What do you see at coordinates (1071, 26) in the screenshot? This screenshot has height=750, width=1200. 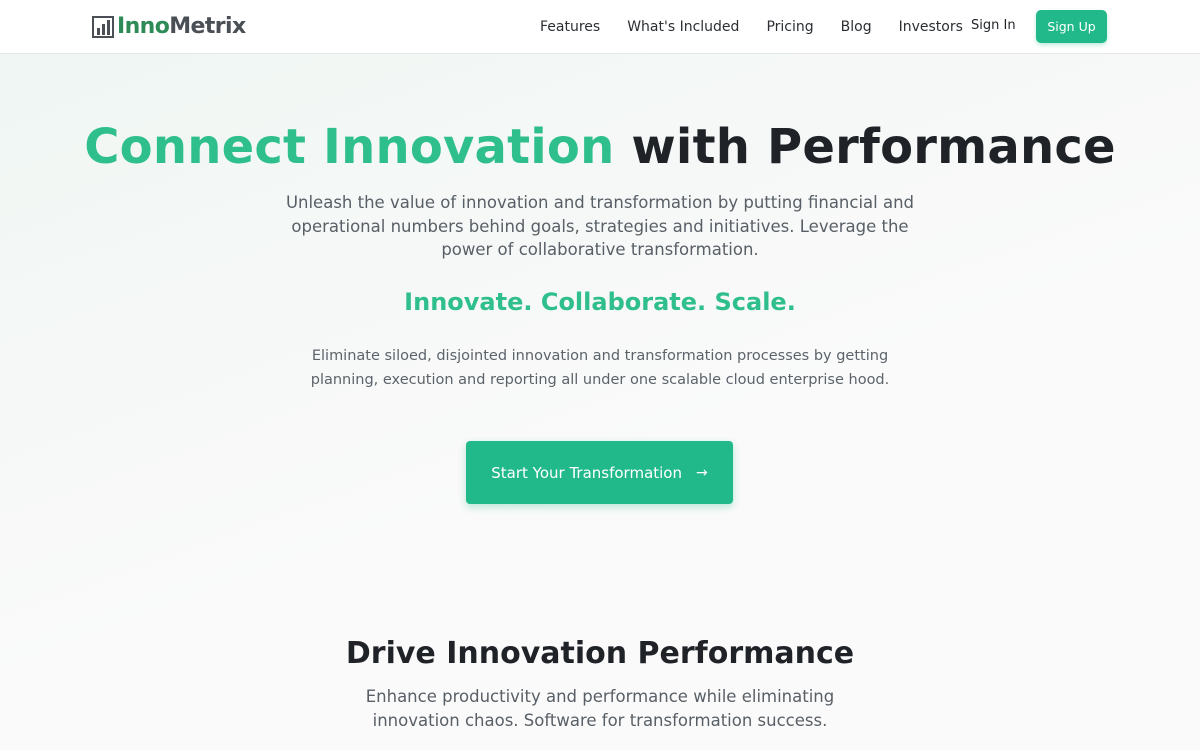 I see `sign-up-button: Sign Up` at bounding box center [1071, 26].